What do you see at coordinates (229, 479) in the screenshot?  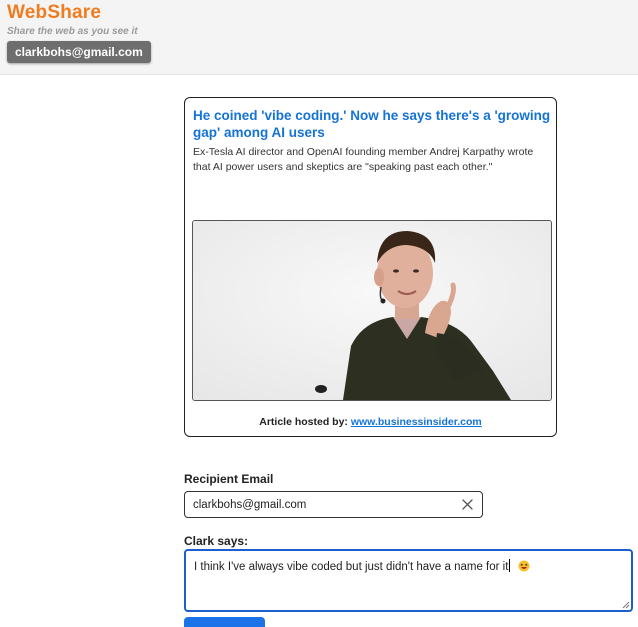 I see `recipient-email-label: Recipient Email` at bounding box center [229, 479].